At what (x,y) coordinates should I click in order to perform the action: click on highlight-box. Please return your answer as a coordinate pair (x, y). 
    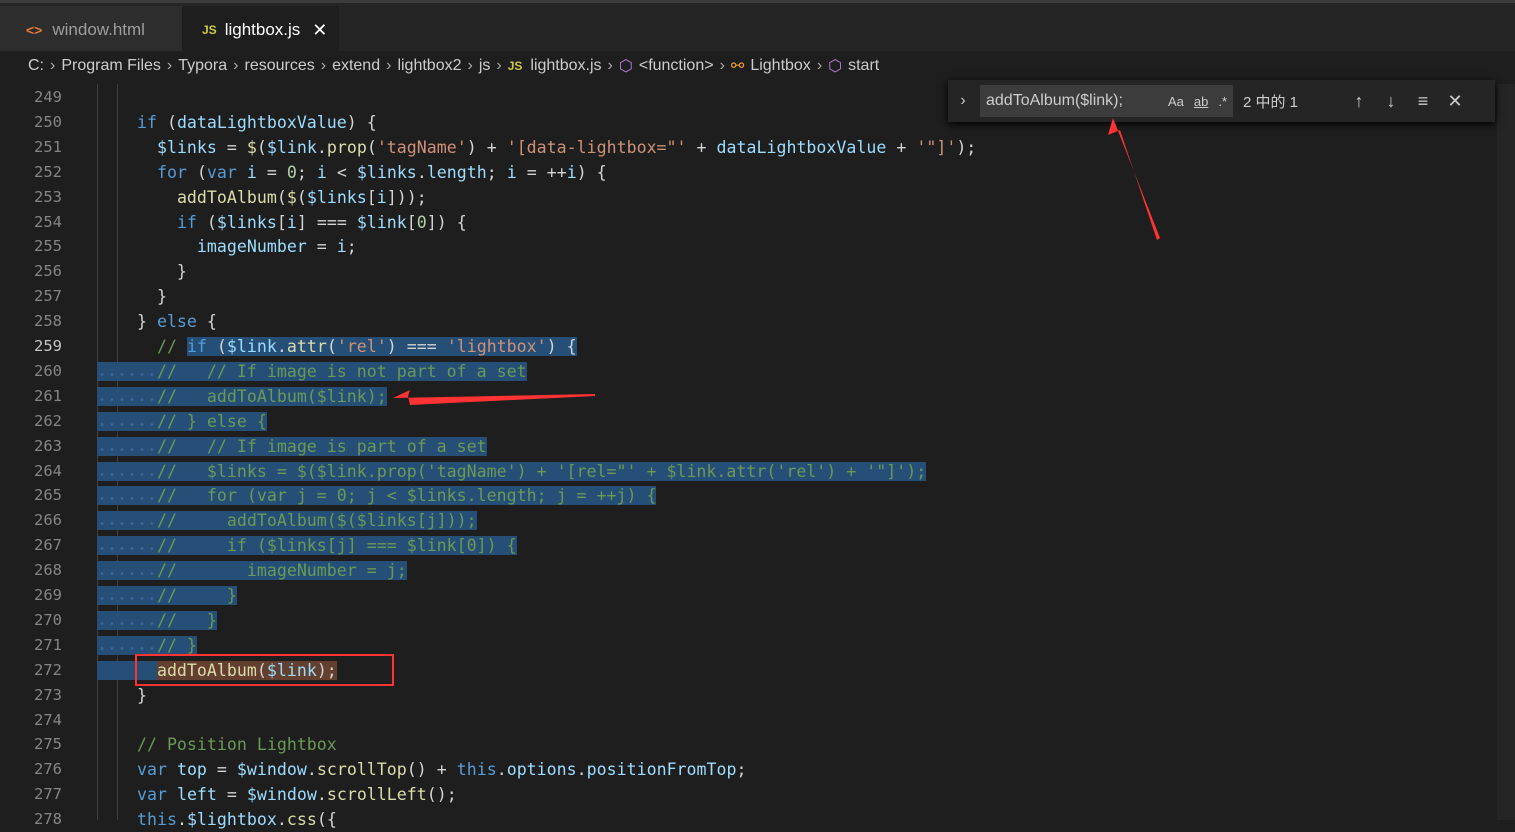
    Looking at the image, I should click on (264, 670).